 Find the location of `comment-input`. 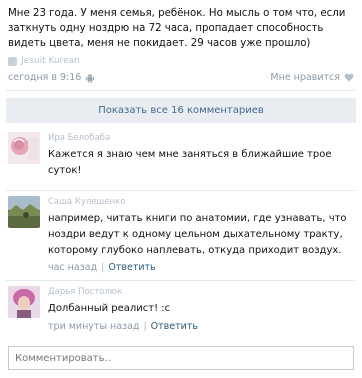

comment-input is located at coordinates (181, 358).